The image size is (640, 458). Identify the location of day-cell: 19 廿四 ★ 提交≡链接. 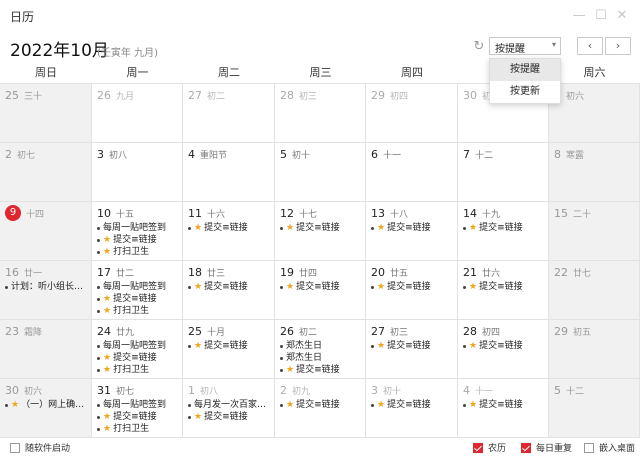
(320, 290).